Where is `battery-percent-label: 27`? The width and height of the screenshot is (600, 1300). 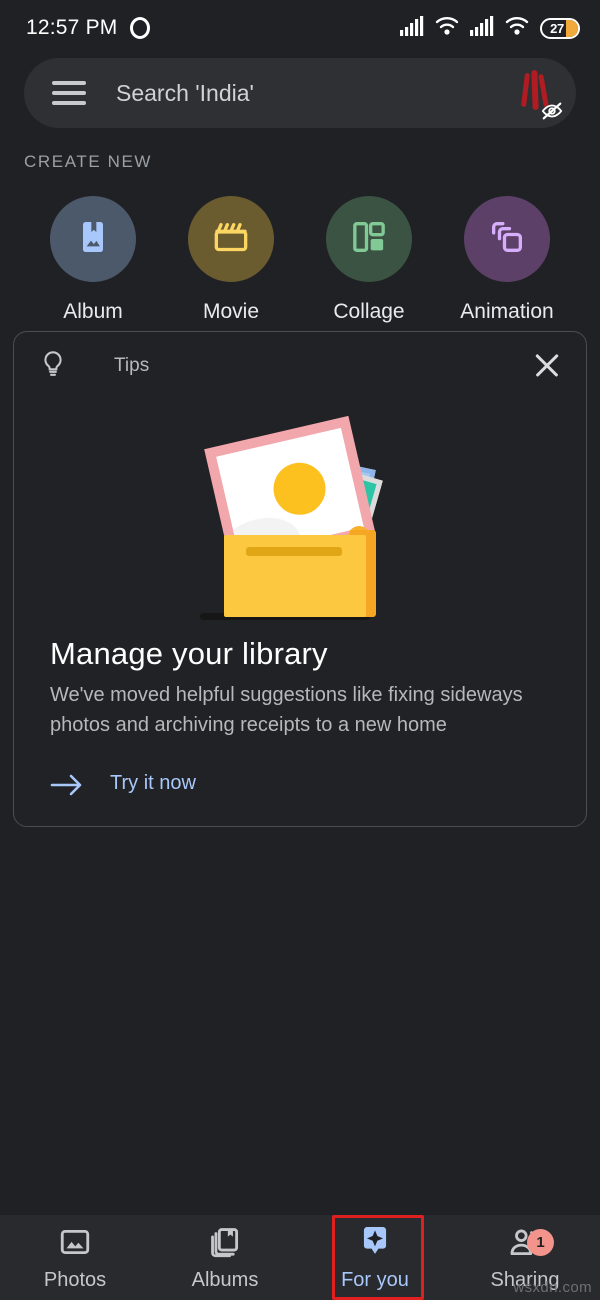 battery-percent-label: 27 is located at coordinates (557, 28).